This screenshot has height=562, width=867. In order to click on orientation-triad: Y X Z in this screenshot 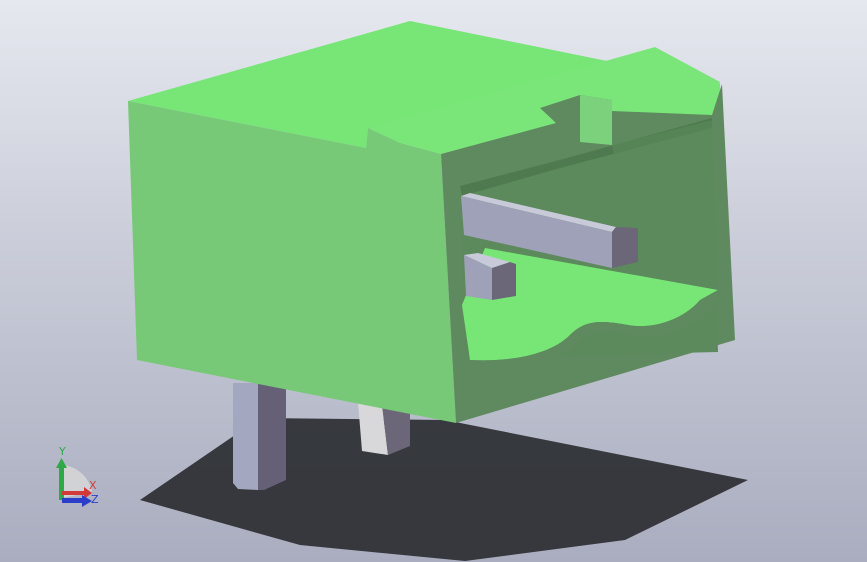, I will do `click(77, 476)`.